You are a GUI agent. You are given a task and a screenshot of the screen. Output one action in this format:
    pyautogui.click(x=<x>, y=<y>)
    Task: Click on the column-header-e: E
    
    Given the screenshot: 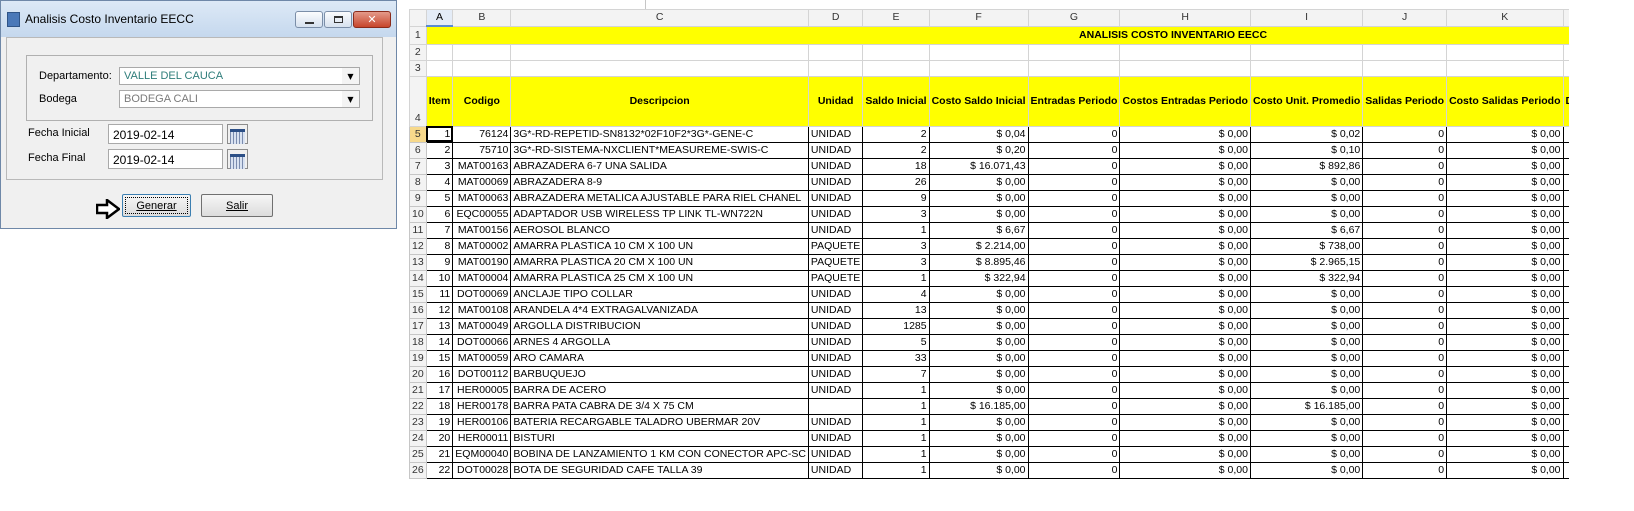 What is the action you would take?
    pyautogui.click(x=896, y=18)
    